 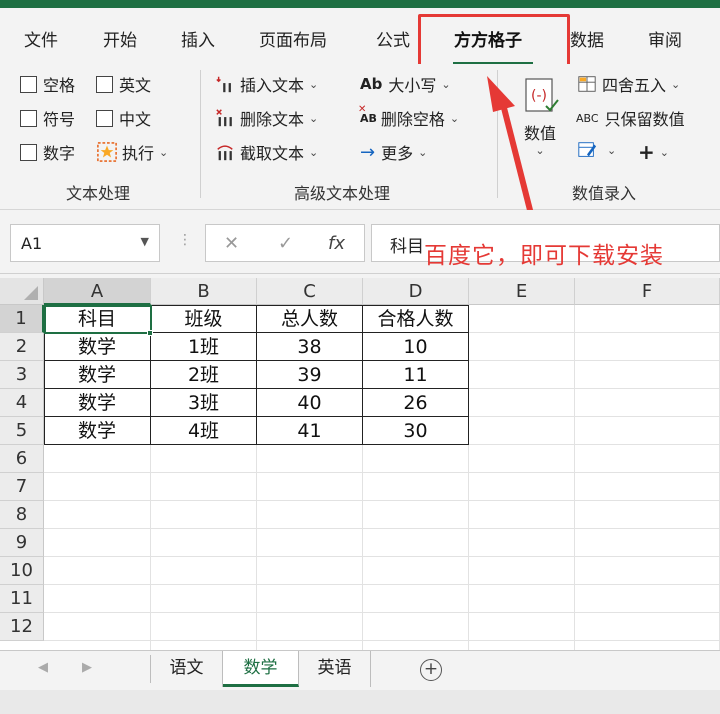 What do you see at coordinates (22, 291) in the screenshot?
I see `select-all-corner` at bounding box center [22, 291].